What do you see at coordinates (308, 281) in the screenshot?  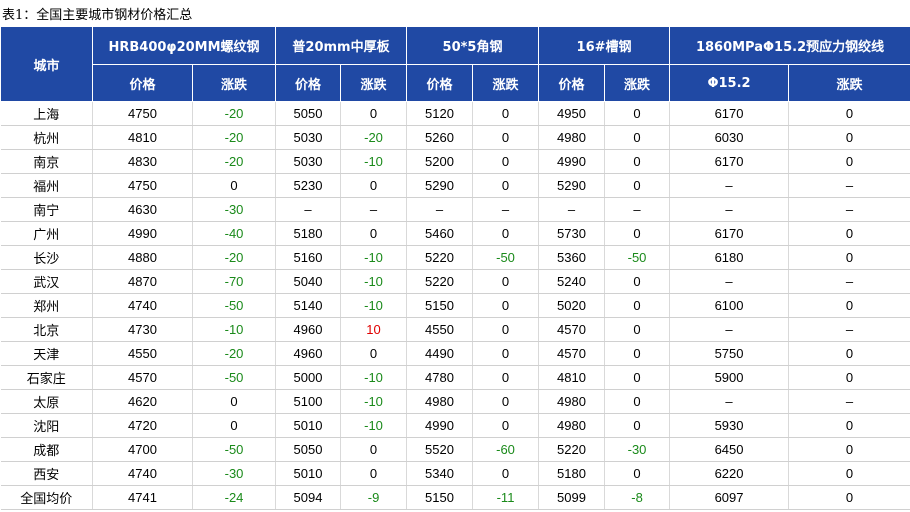 I see `price-cell: 5040` at bounding box center [308, 281].